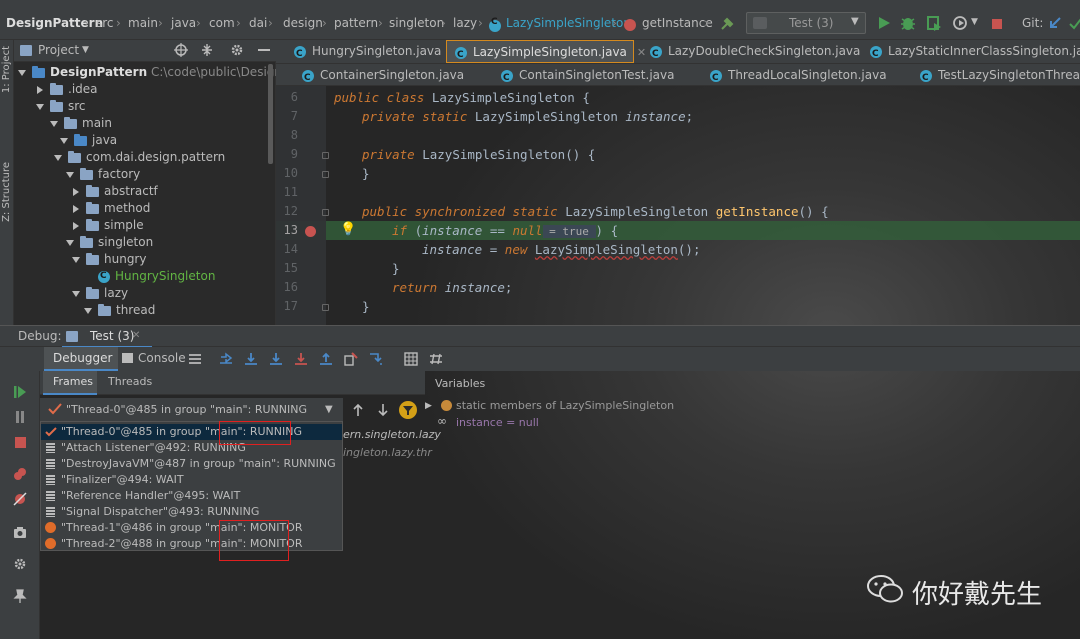 The width and height of the screenshot is (1080, 639). I want to click on step-out-icon, so click(326, 359).